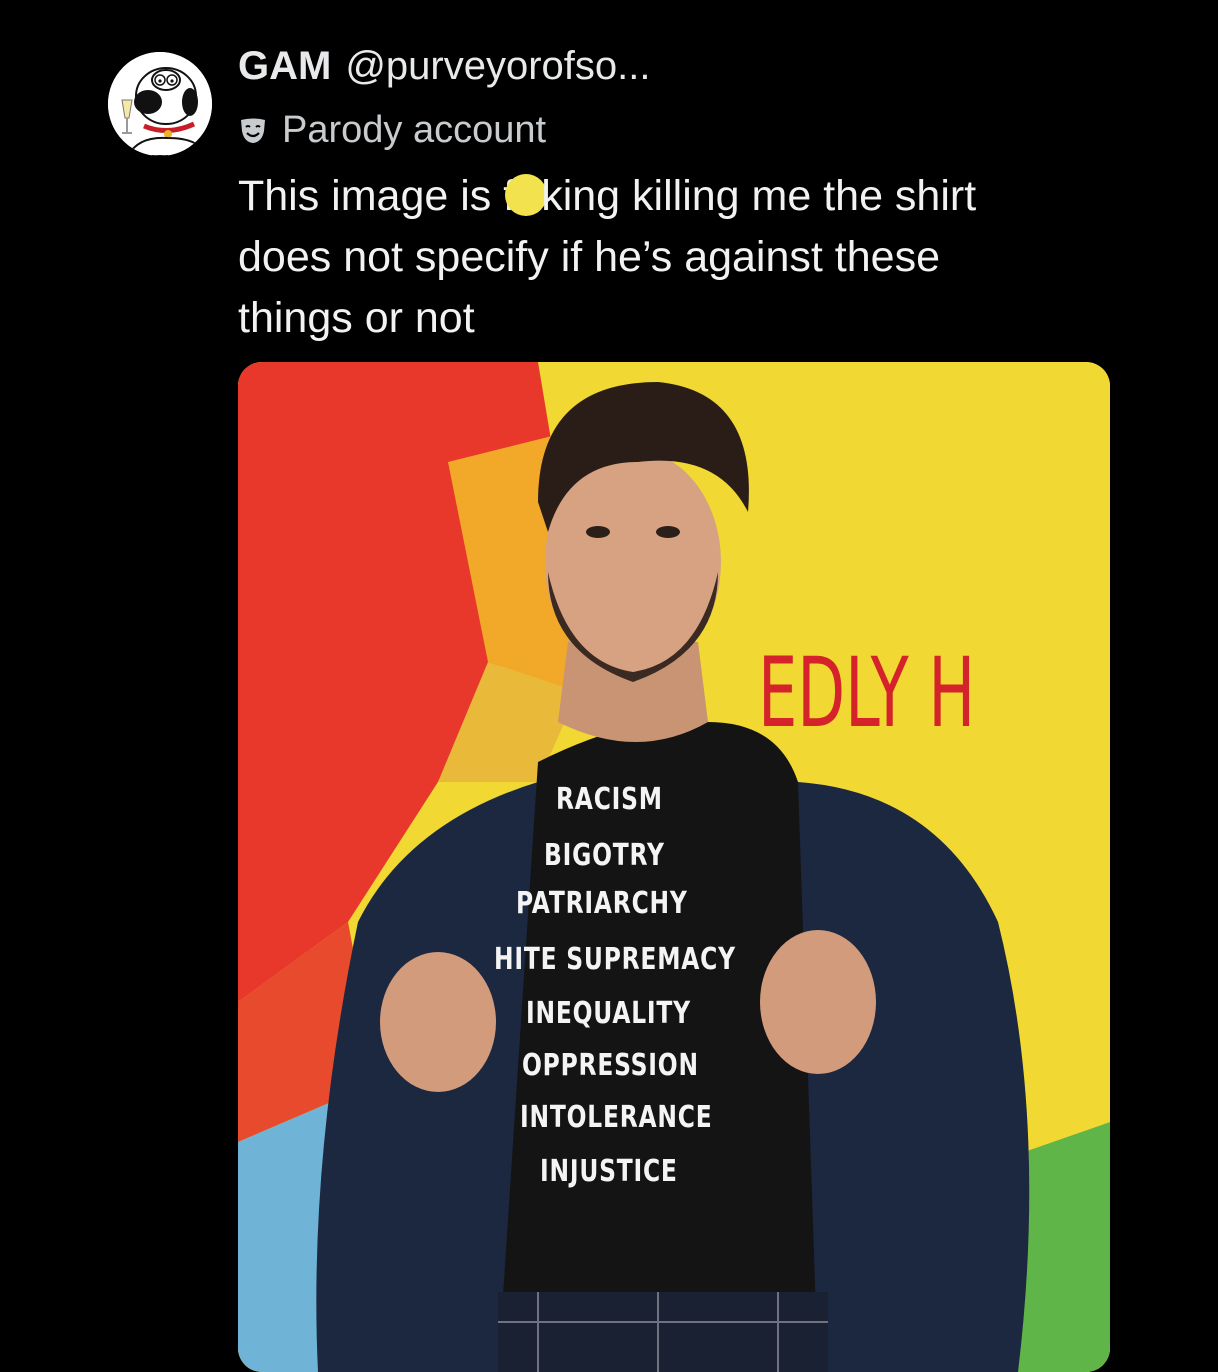  What do you see at coordinates (602, 903) in the screenshot?
I see `shirt-line-3: PATRIARCHY` at bounding box center [602, 903].